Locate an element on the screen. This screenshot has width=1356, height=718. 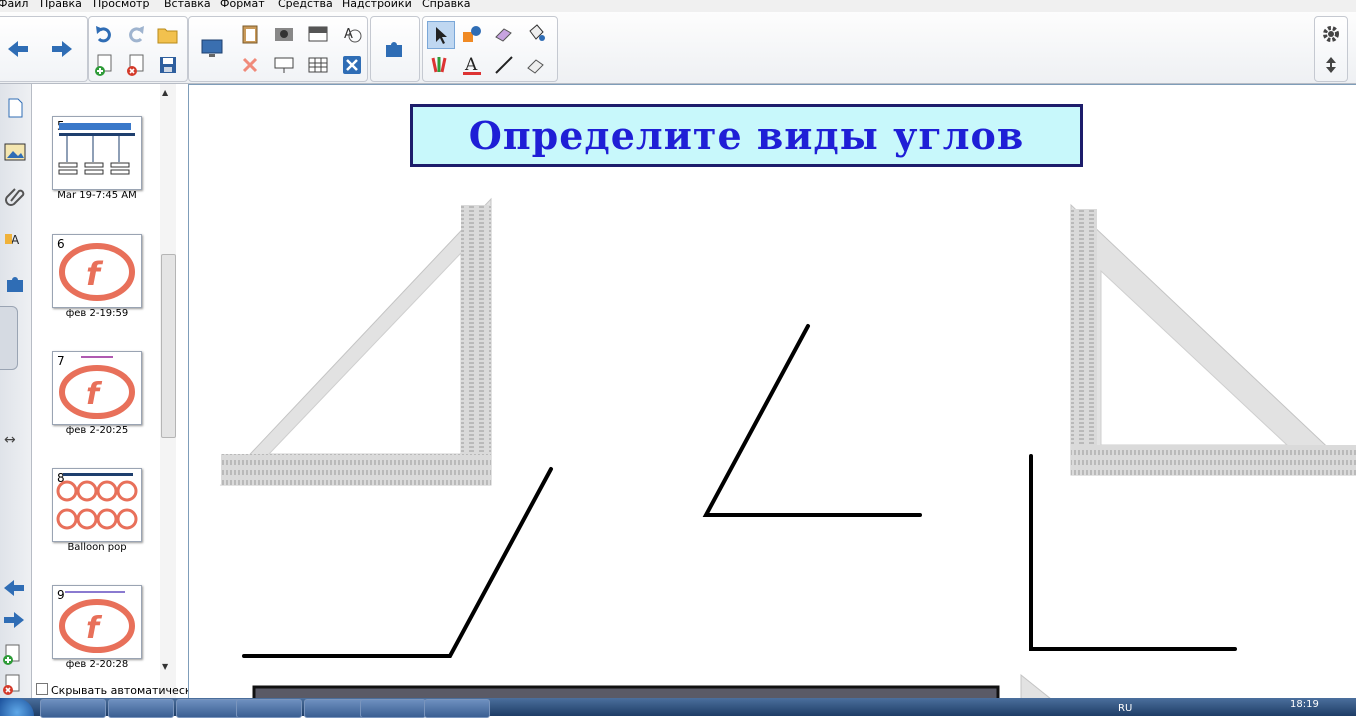
undo-button is located at coordinates (104, 34).